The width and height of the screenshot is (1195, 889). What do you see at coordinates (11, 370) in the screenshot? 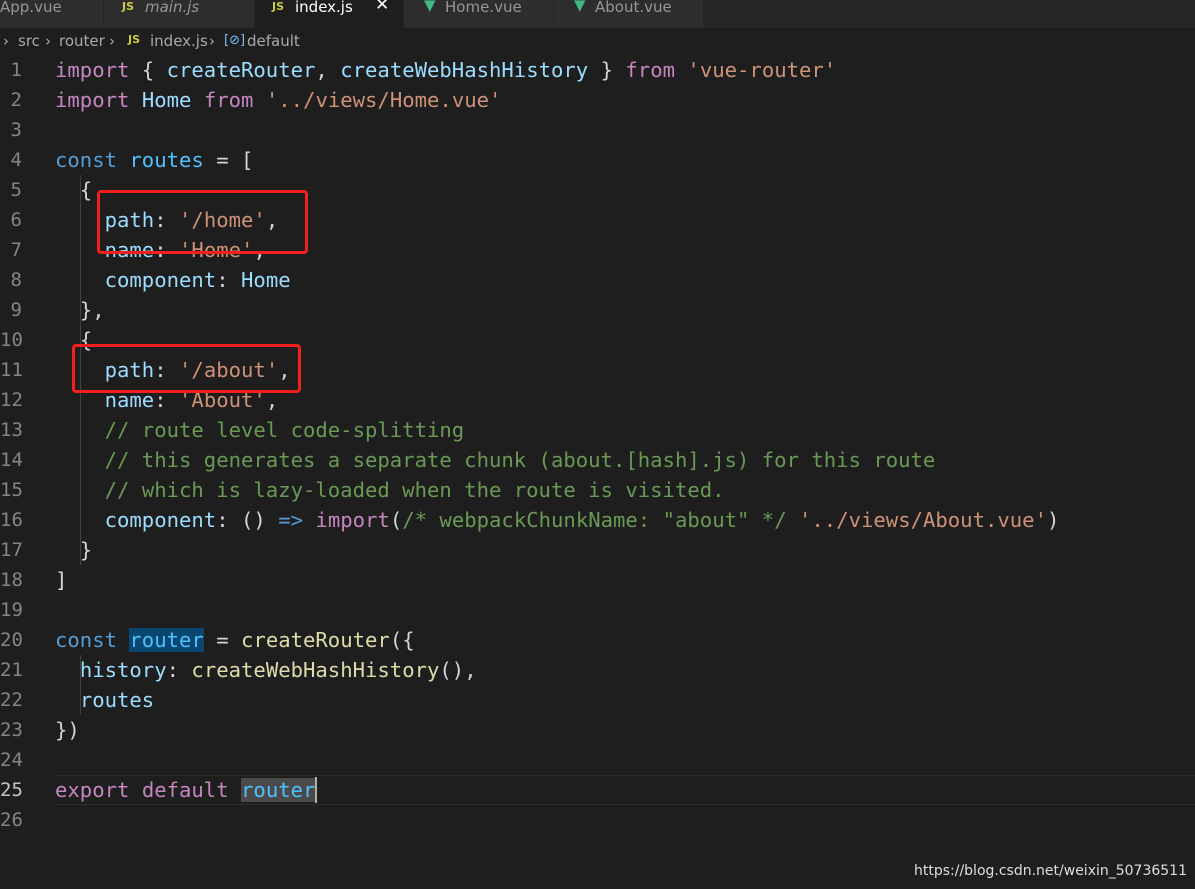
I see `line-number: 11` at bounding box center [11, 370].